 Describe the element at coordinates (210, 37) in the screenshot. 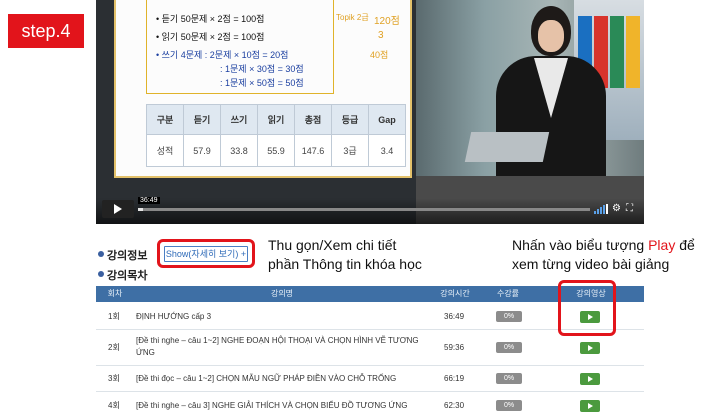

I see `board-line-2: • 읽기 50문제 × 2점 = 100점` at that location.